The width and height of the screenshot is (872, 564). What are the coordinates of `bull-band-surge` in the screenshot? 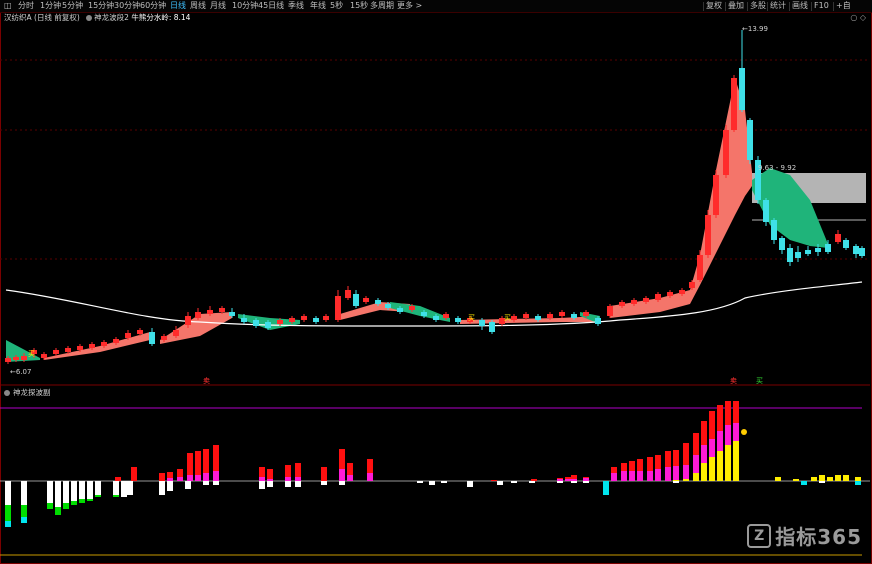 It's located at (681, 198).